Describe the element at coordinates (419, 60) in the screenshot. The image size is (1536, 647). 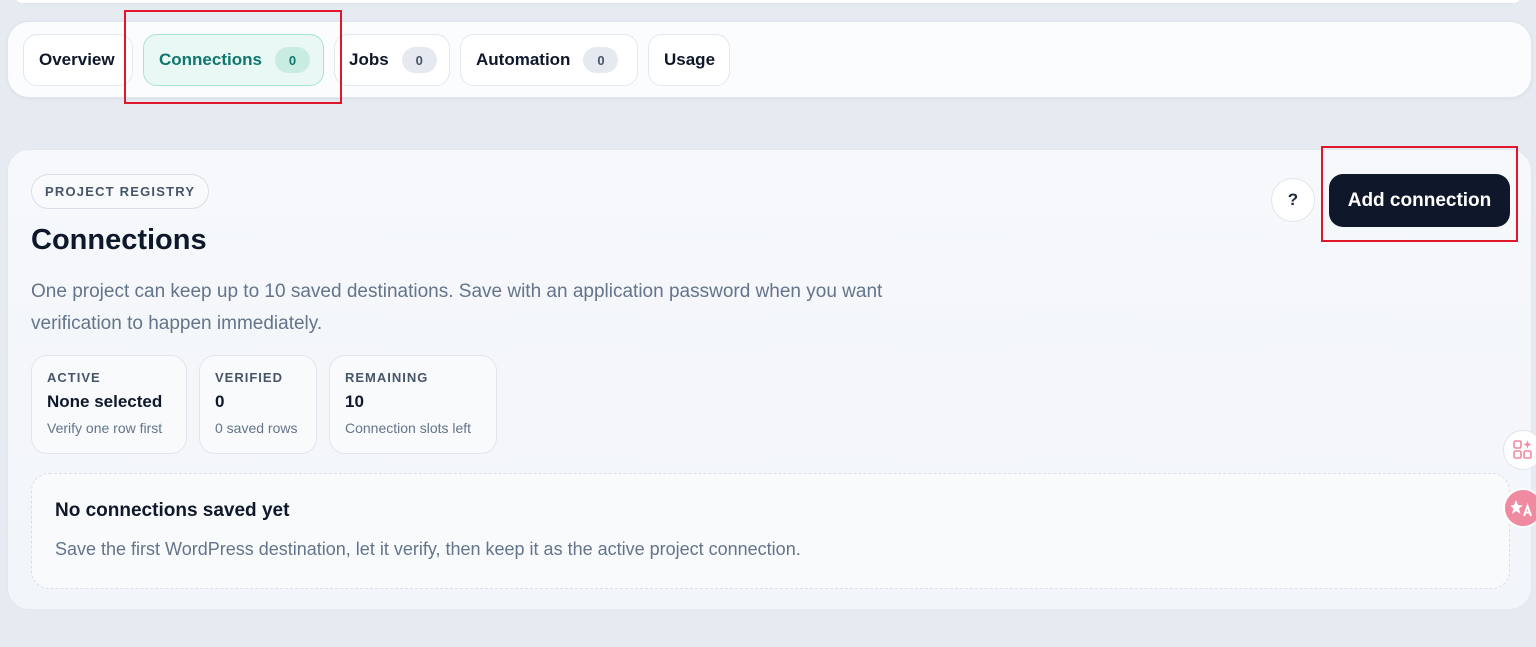
I see `tab-jobs-count: 0` at that location.